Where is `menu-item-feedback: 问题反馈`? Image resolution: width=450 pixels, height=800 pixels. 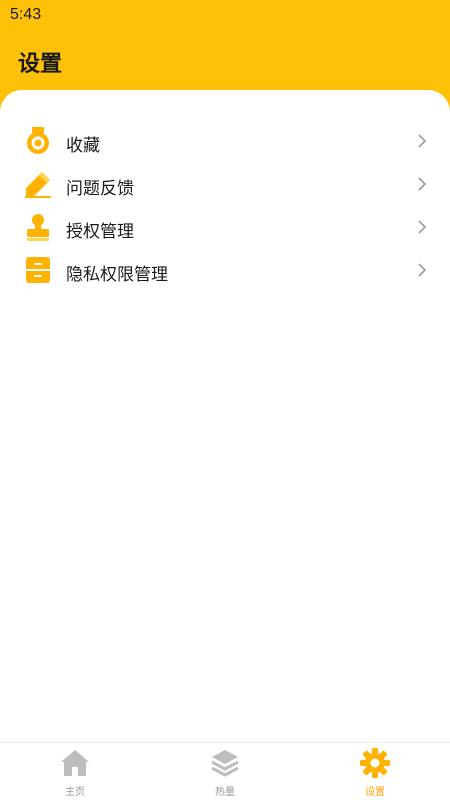
menu-item-feedback: 问题反馈 is located at coordinates (225, 184).